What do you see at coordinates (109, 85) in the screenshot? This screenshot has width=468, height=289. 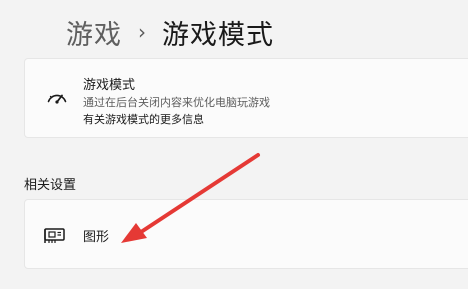 I see `game-mode-title: 游戏模式` at bounding box center [109, 85].